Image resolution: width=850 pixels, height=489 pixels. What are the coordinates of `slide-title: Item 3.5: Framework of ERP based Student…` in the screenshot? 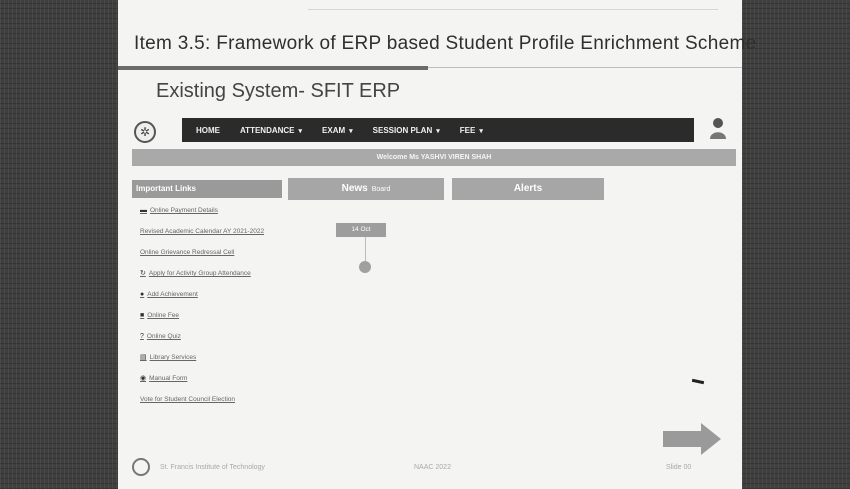 It's located at (445, 43).